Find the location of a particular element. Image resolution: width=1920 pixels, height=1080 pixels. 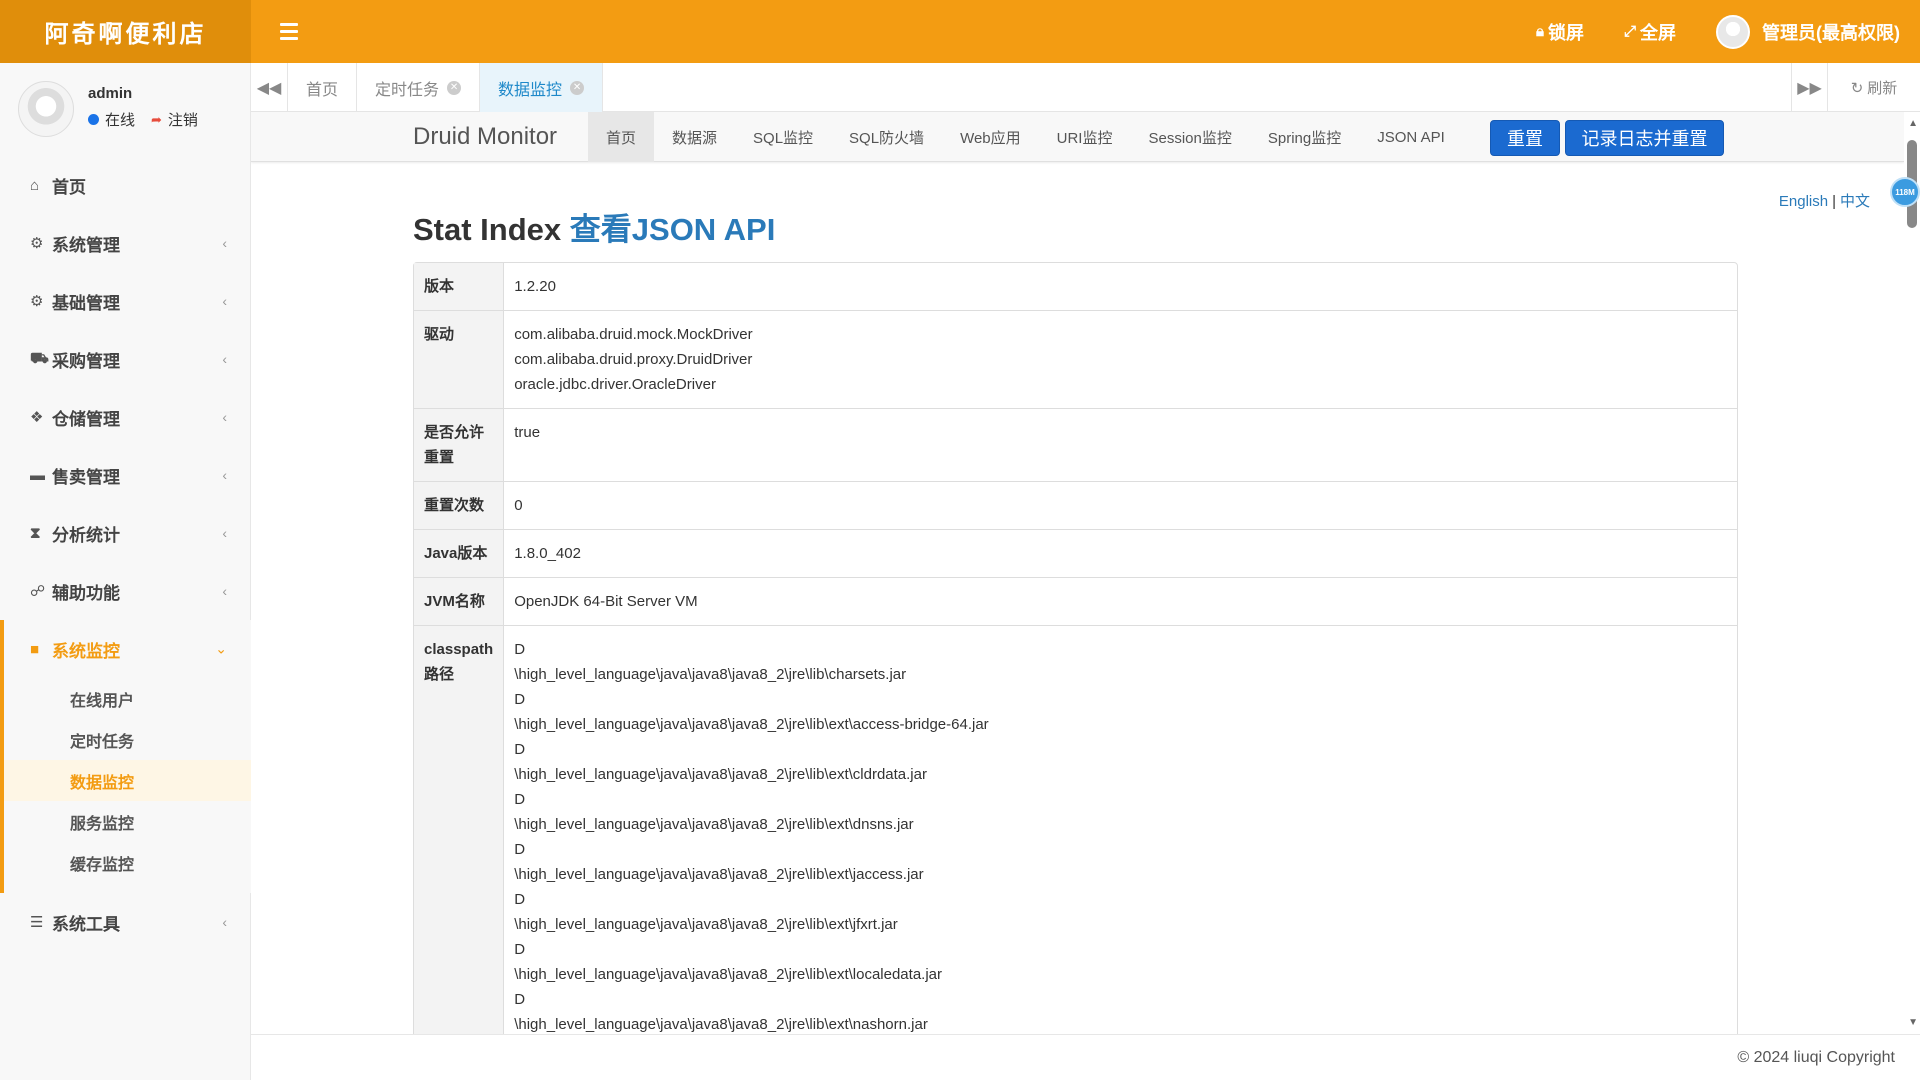

tab-home: 首页 is located at coordinates (323, 87).